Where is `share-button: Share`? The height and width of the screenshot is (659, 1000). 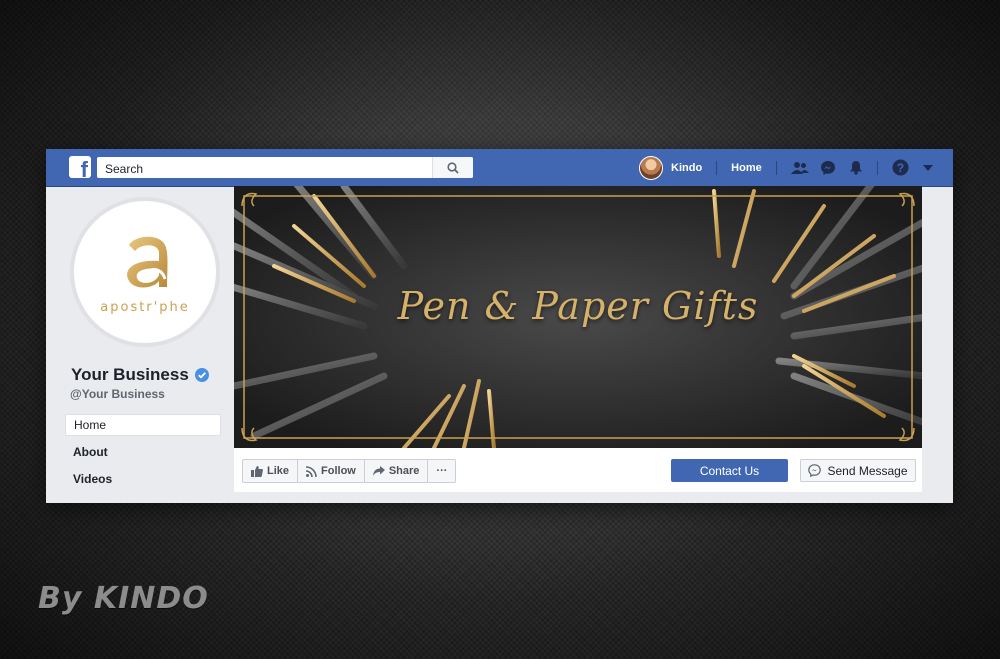 share-button: Share is located at coordinates (397, 471).